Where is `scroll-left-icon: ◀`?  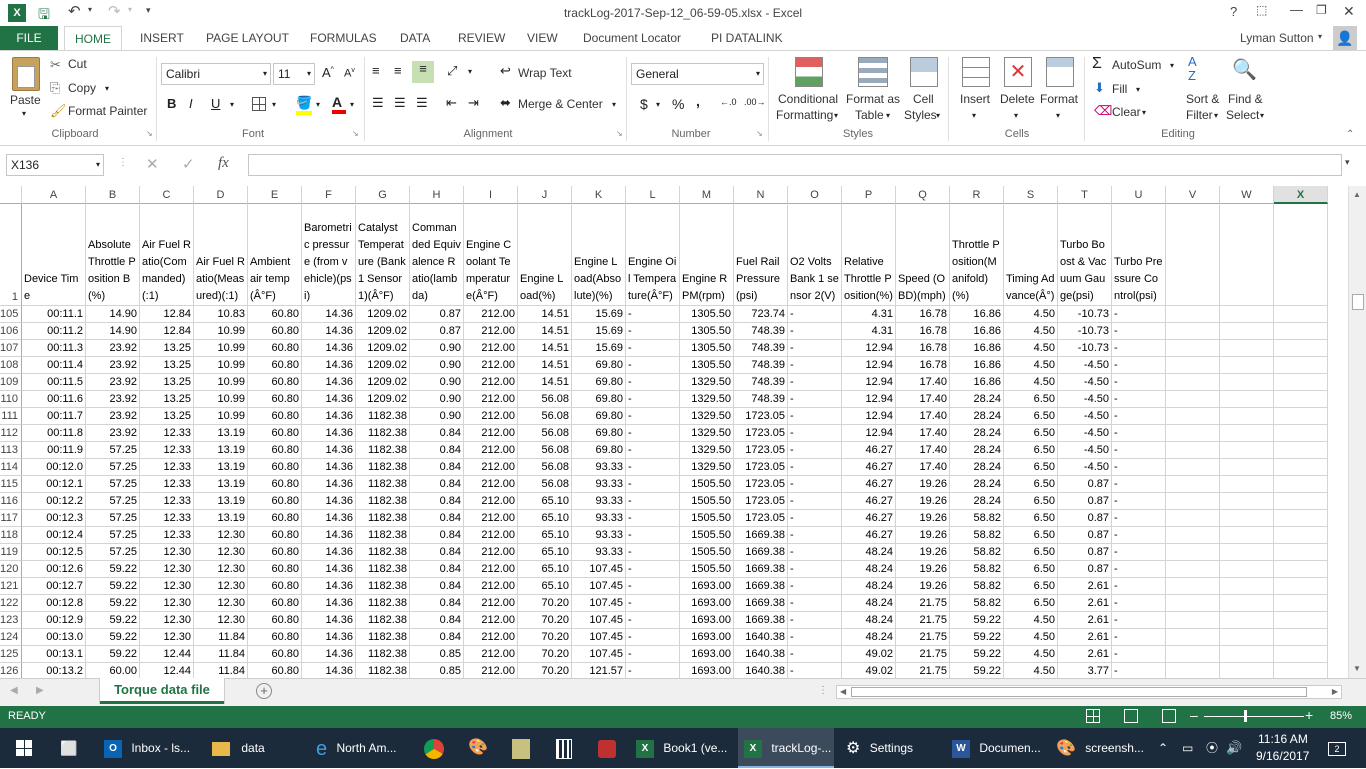
scroll-left-icon: ◀ is located at coordinates (843, 691).